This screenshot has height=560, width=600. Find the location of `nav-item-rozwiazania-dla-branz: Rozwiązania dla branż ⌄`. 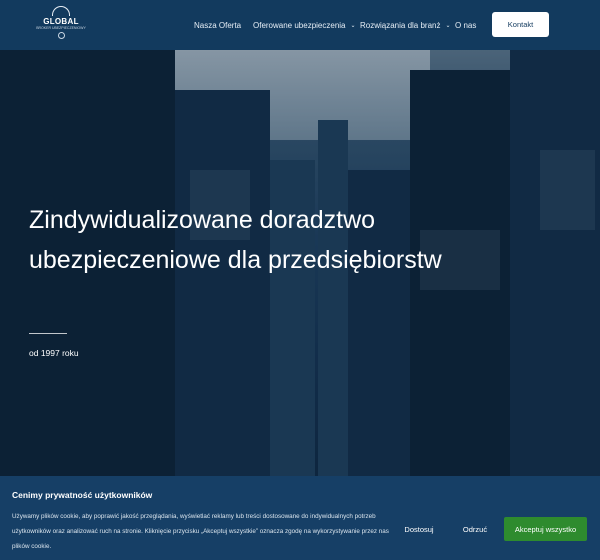

nav-item-rozwiazania-dla-branz: Rozwiązania dla branż ⌄ is located at coordinates (405, 25).